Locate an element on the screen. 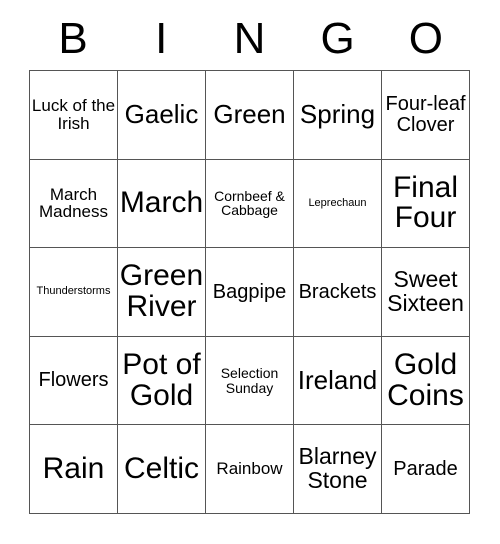 The height and width of the screenshot is (544, 500). bingo-cell-label: Brackets is located at coordinates (337, 291).